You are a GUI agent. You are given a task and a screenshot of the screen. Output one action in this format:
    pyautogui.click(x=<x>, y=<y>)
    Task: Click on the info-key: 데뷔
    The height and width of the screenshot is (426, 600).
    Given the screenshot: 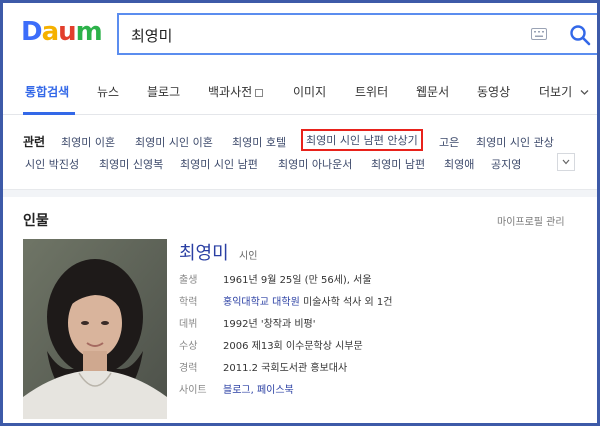 What is the action you would take?
    pyautogui.click(x=188, y=324)
    